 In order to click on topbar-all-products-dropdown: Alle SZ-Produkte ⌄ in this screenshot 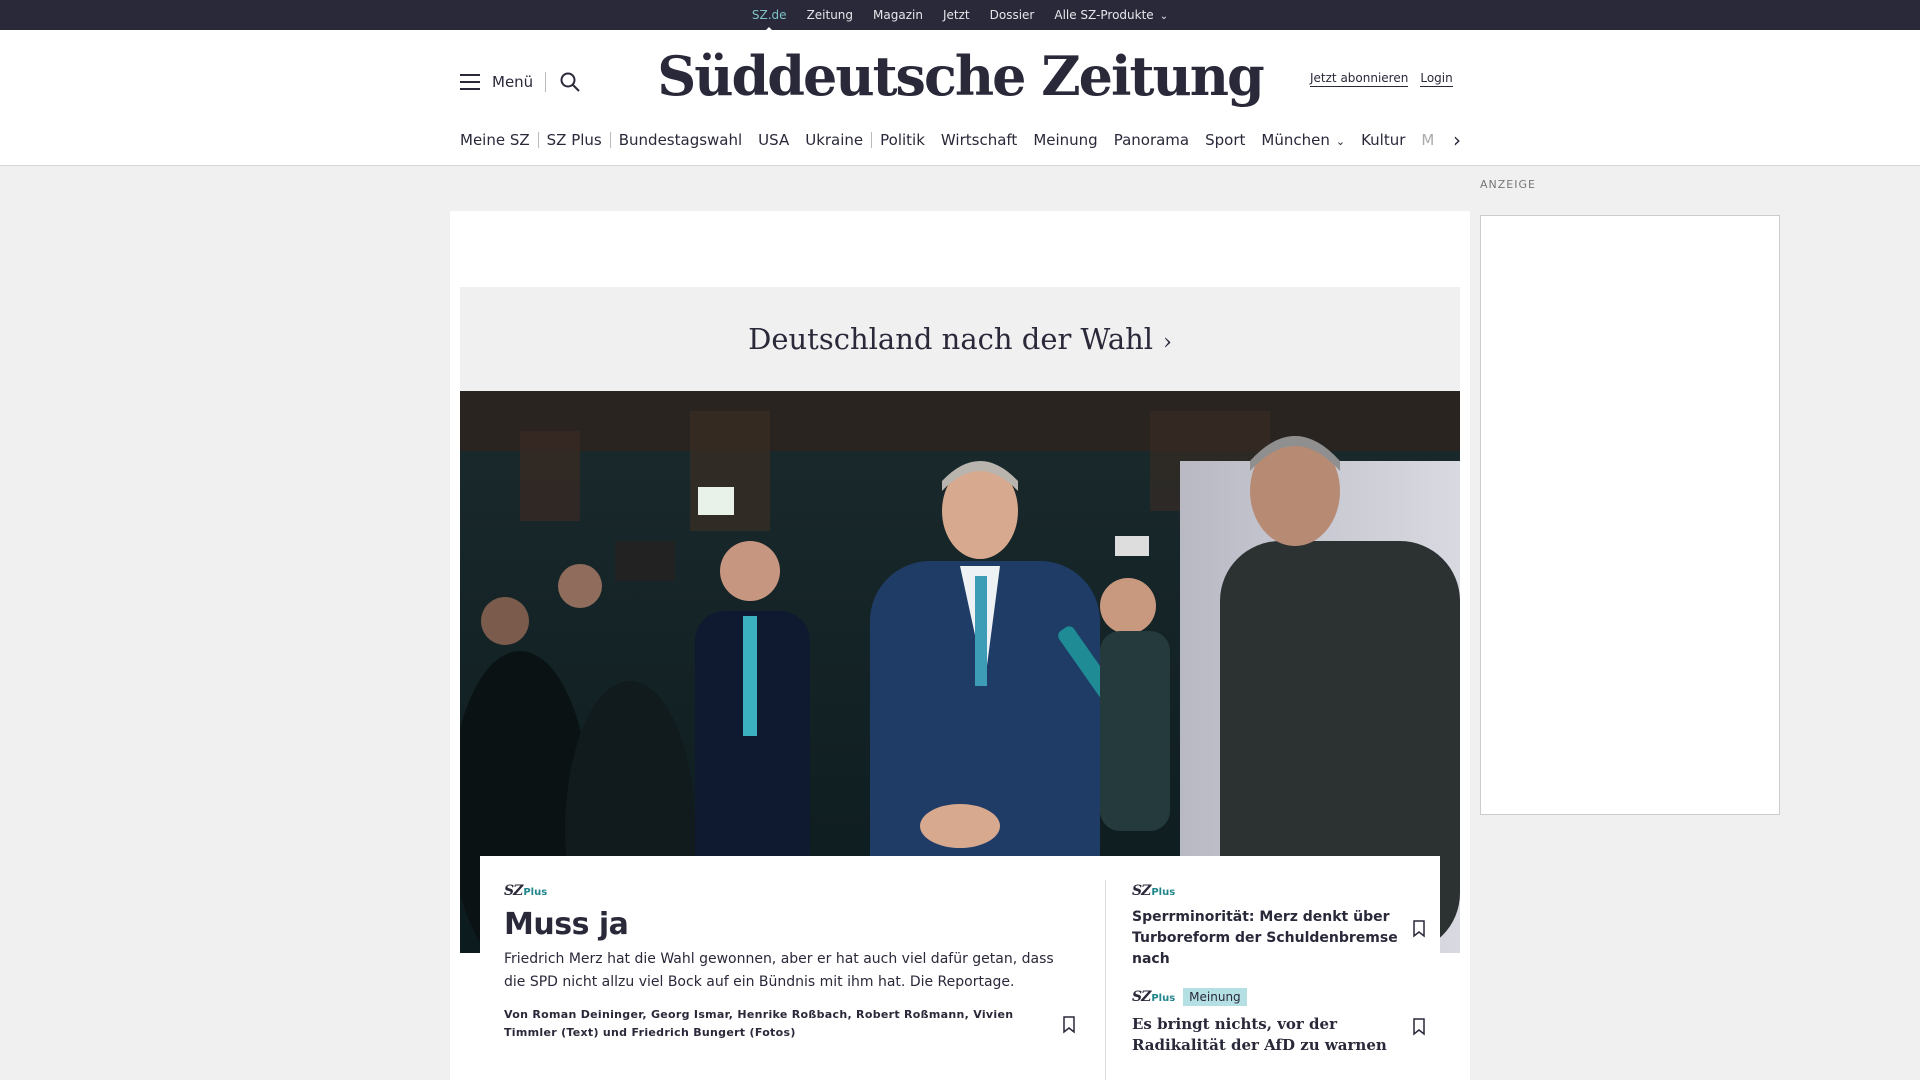, I will do `click(1111, 15)`.